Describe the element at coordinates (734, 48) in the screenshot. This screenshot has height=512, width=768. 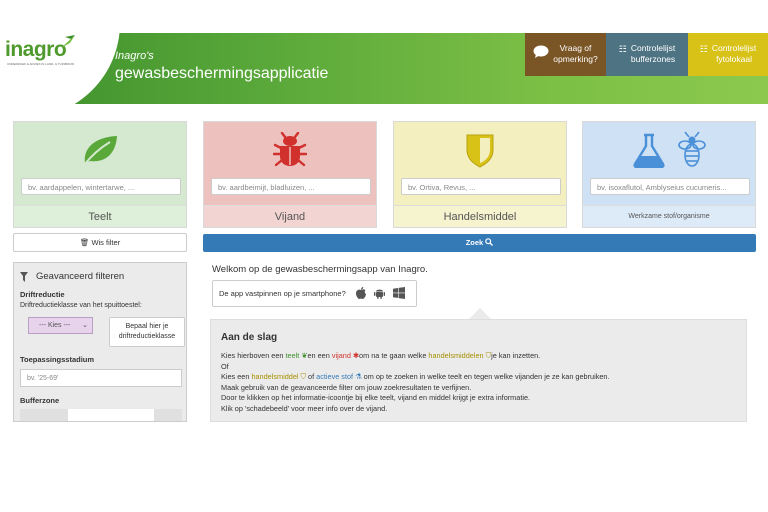
I see `fytolokaal-label-1: Controlelijst` at that location.